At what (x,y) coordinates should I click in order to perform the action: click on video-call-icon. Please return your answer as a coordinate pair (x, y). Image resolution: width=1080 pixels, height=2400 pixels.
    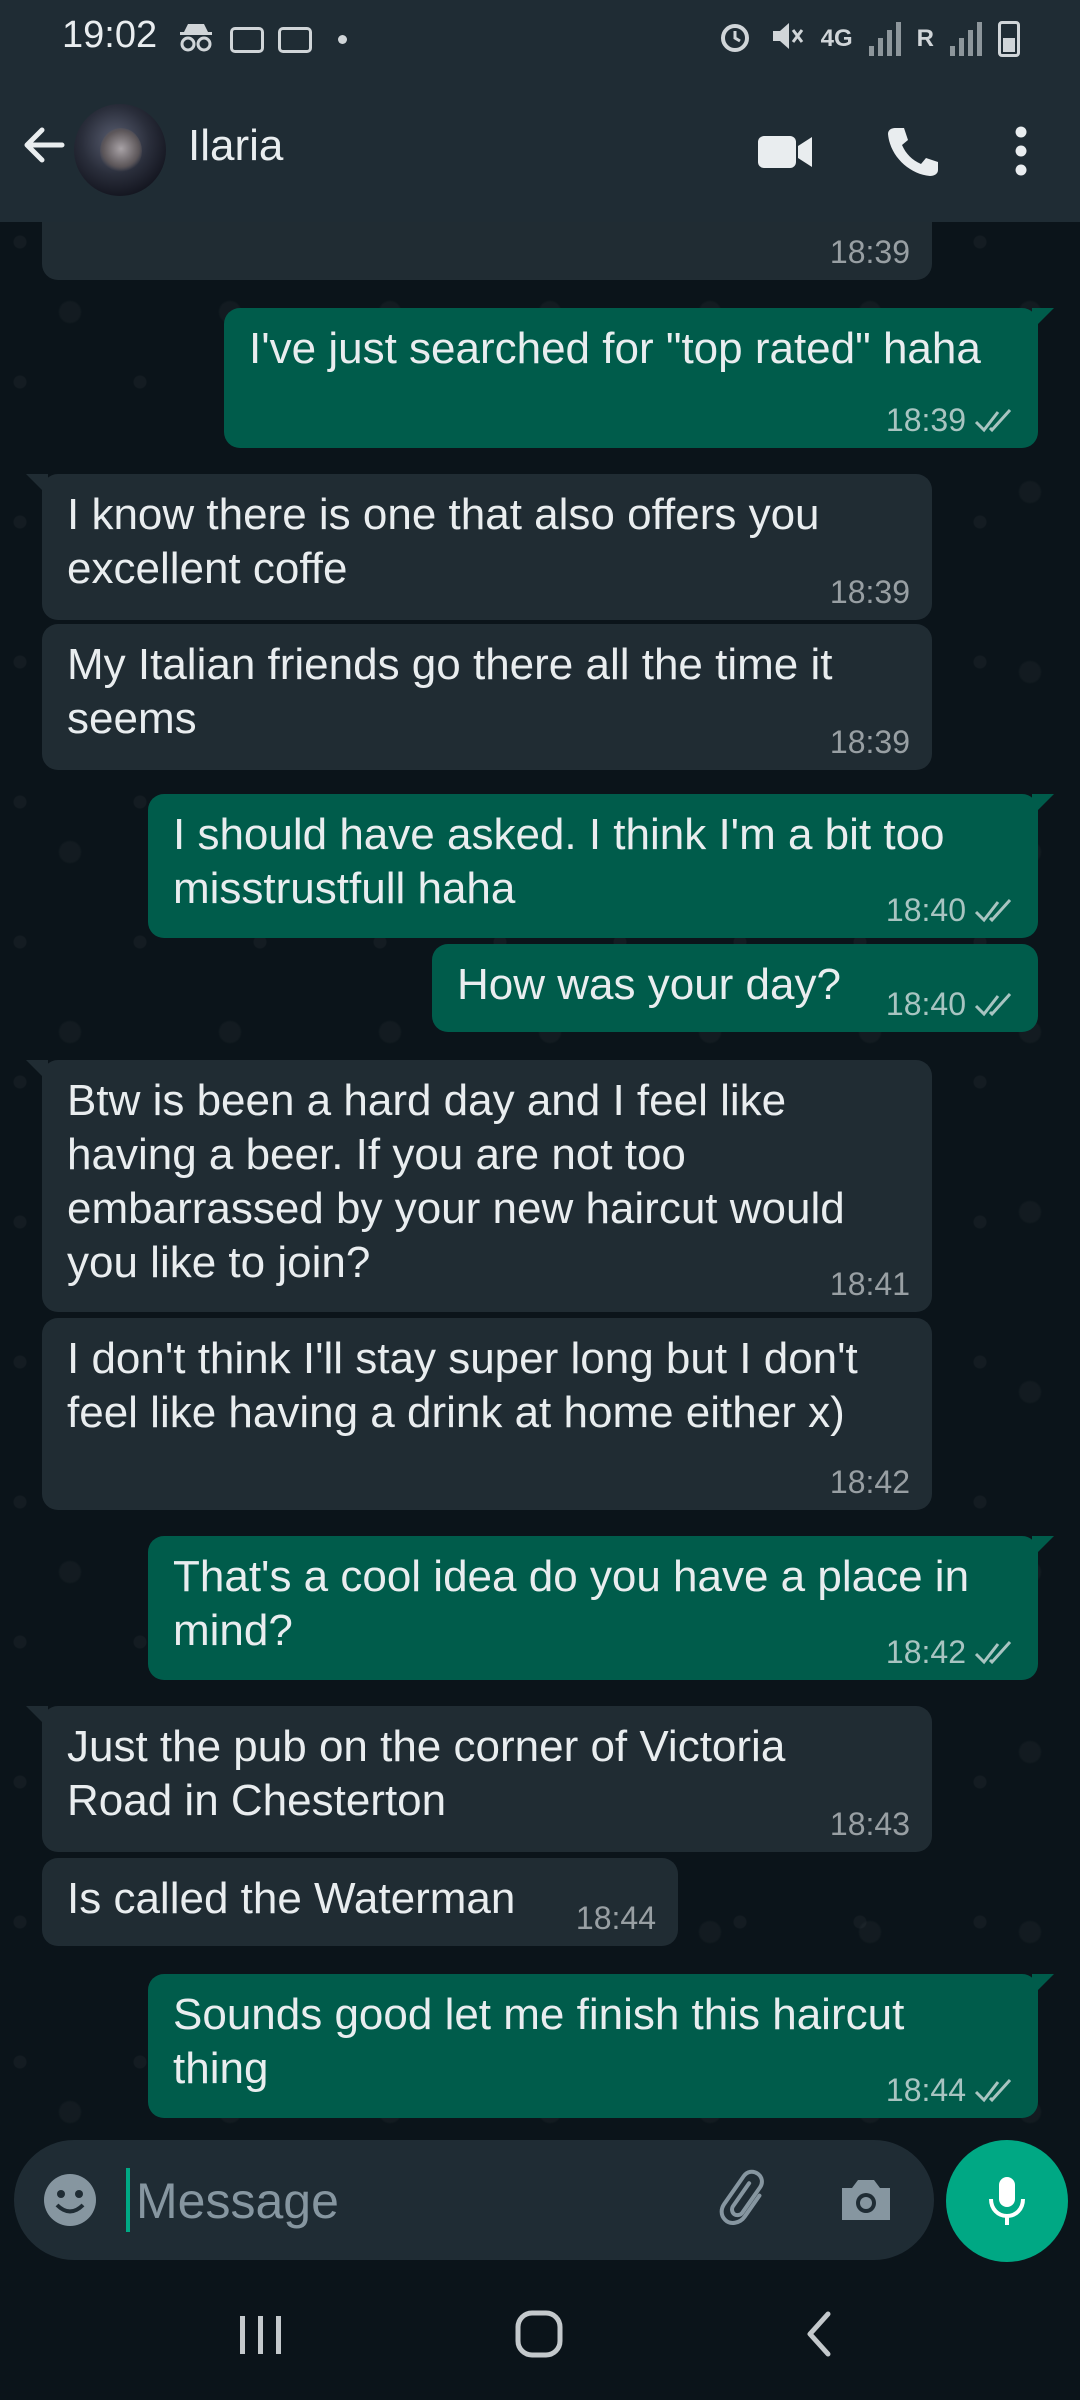
    Looking at the image, I should click on (785, 151).